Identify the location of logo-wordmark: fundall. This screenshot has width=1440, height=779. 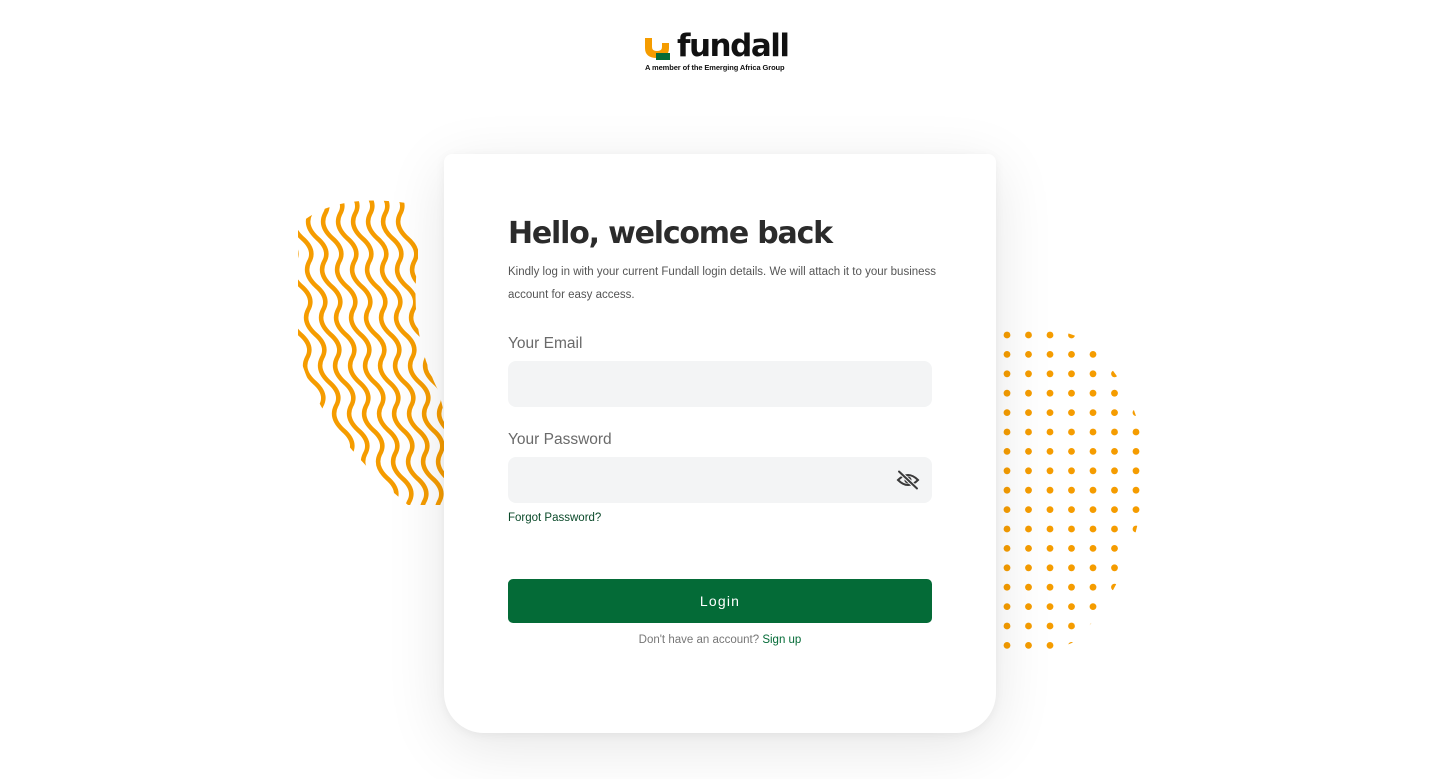
(733, 46).